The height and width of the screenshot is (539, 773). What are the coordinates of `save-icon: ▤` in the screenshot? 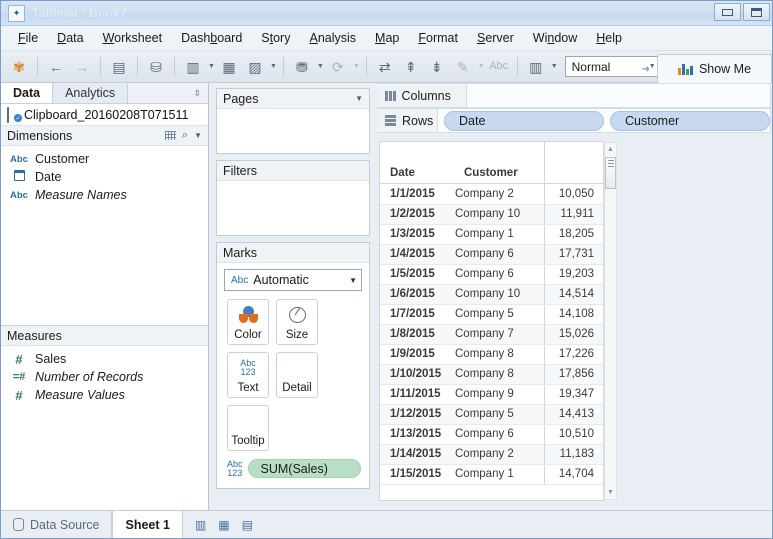 It's located at (119, 67).